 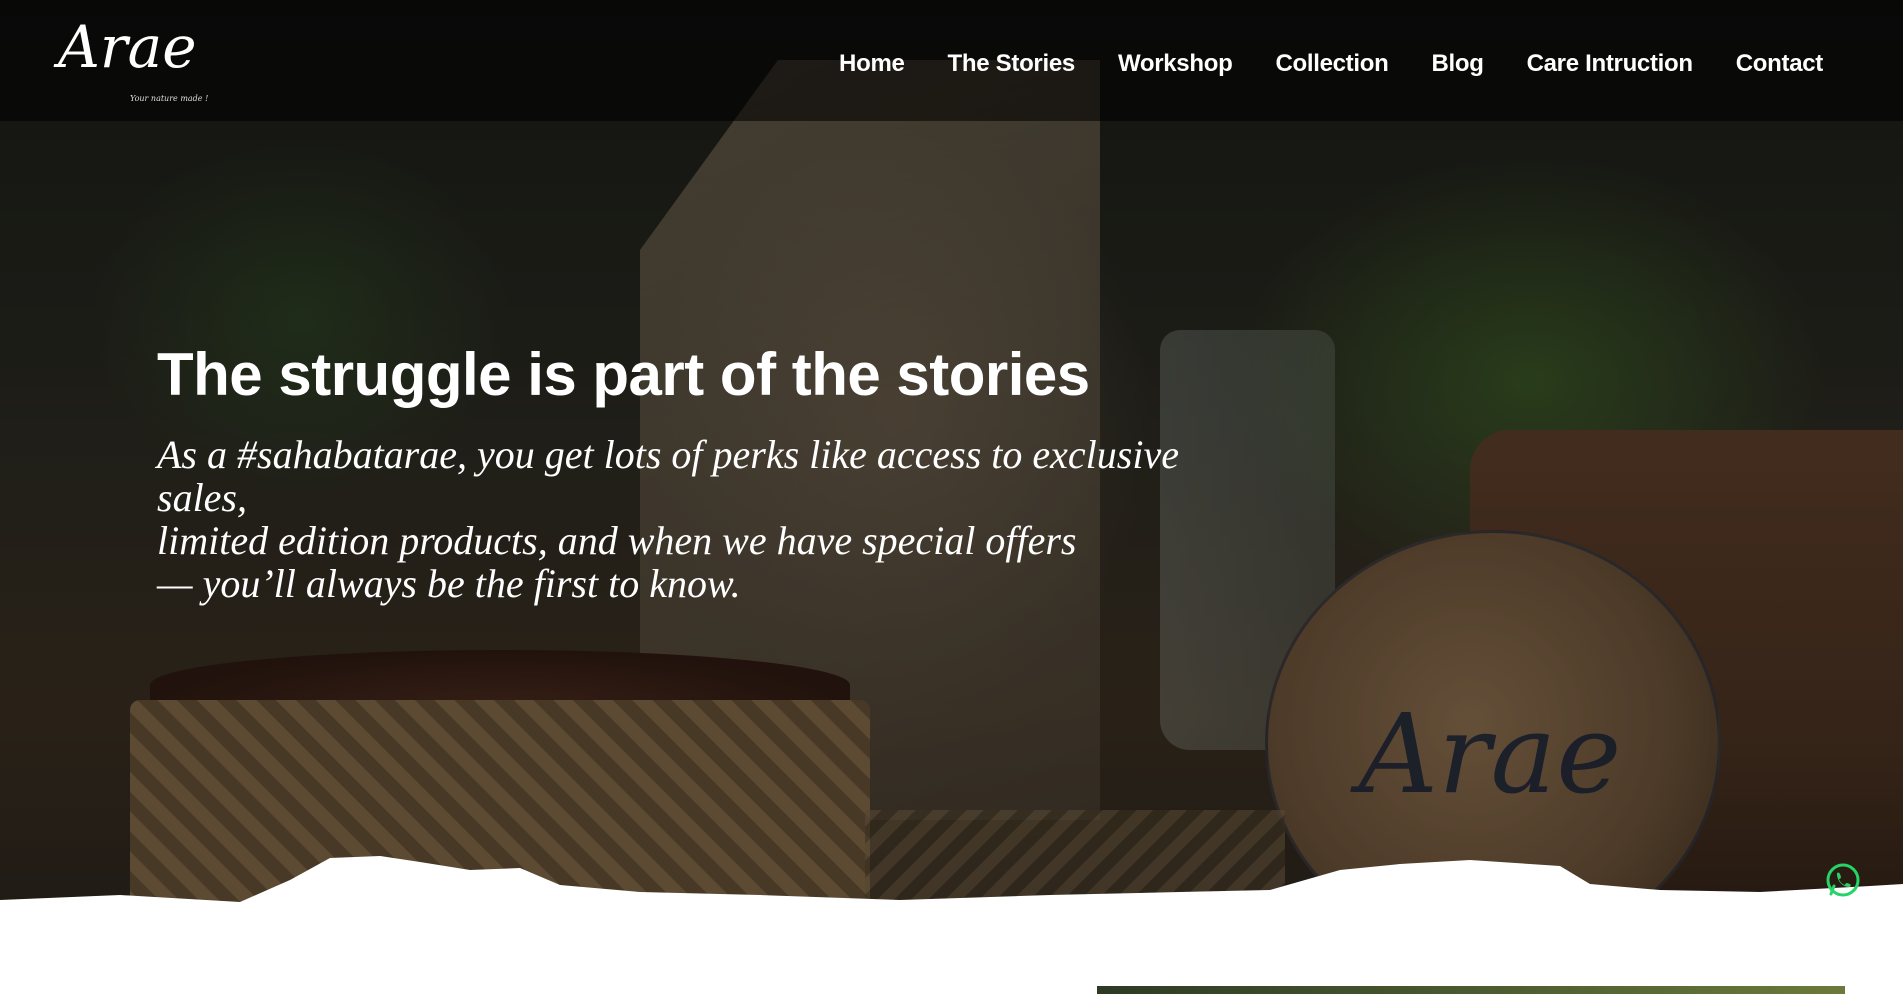 I want to click on nav-item-workshop: Workshop, so click(x=1175, y=64).